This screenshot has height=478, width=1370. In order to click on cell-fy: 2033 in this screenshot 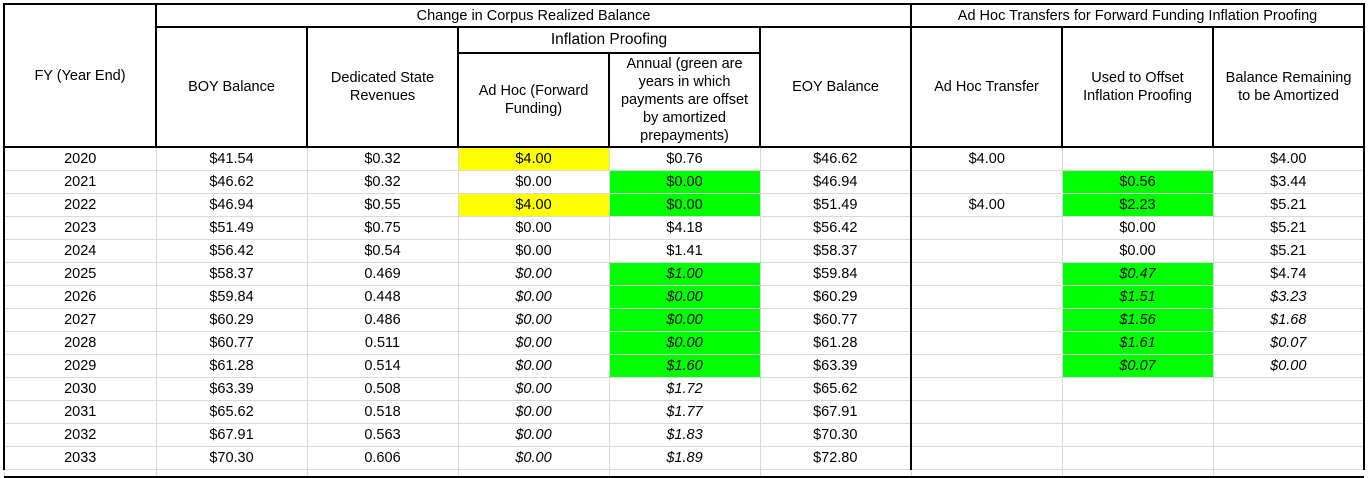, I will do `click(80, 458)`.